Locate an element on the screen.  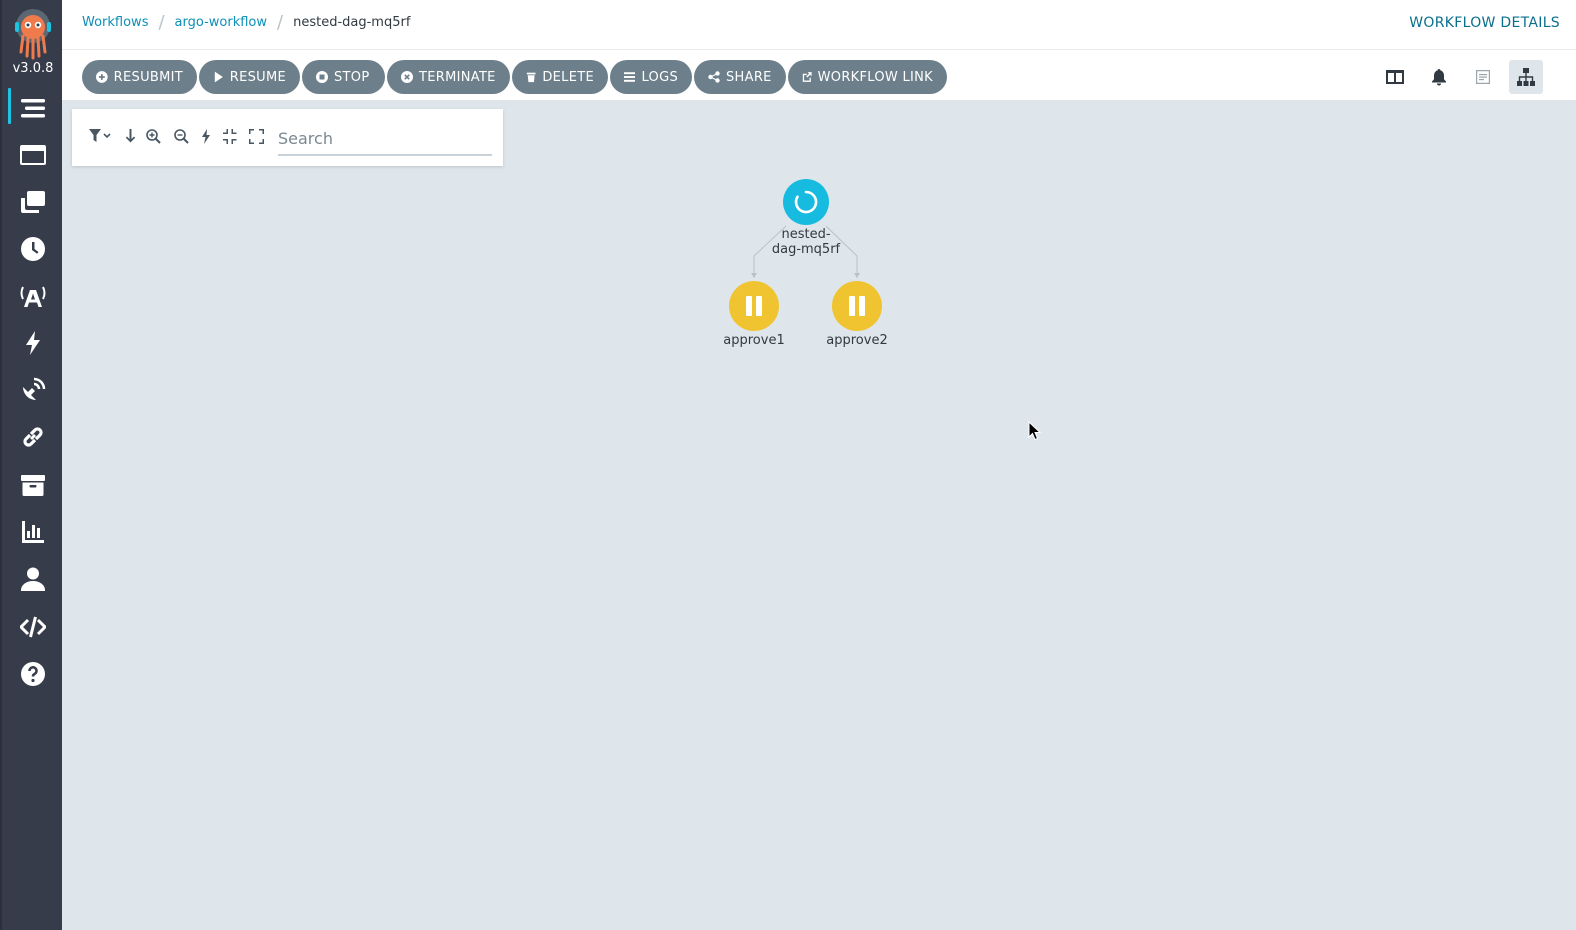
mouse-cursor-icon is located at coordinates (1035, 431).